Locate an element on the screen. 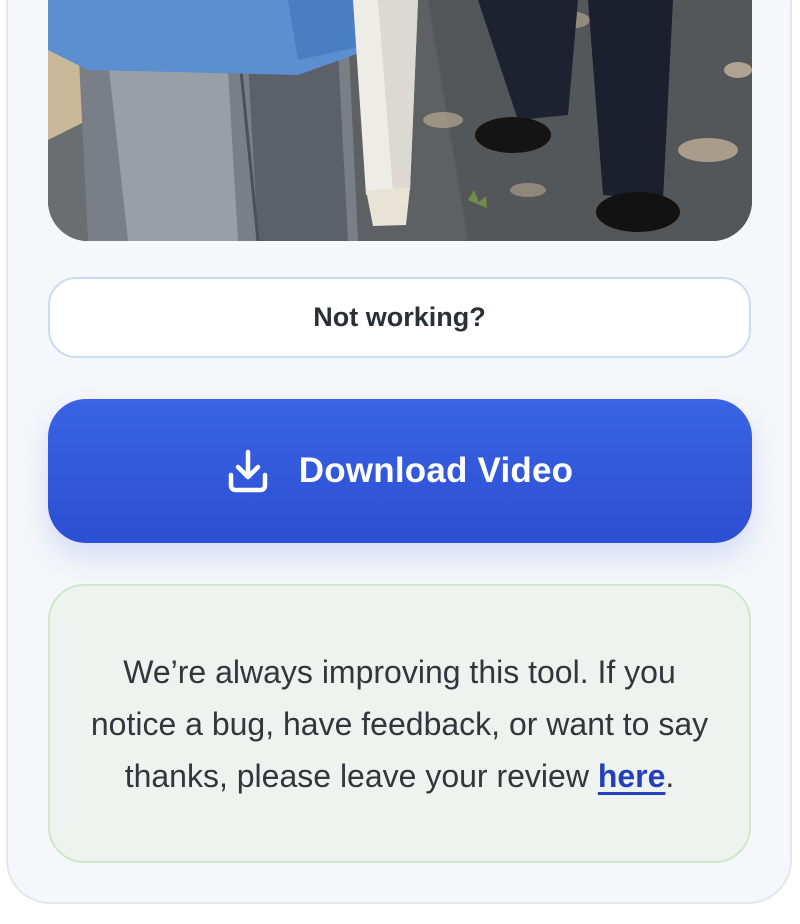  not-working-button: Not working? is located at coordinates (399, 317).